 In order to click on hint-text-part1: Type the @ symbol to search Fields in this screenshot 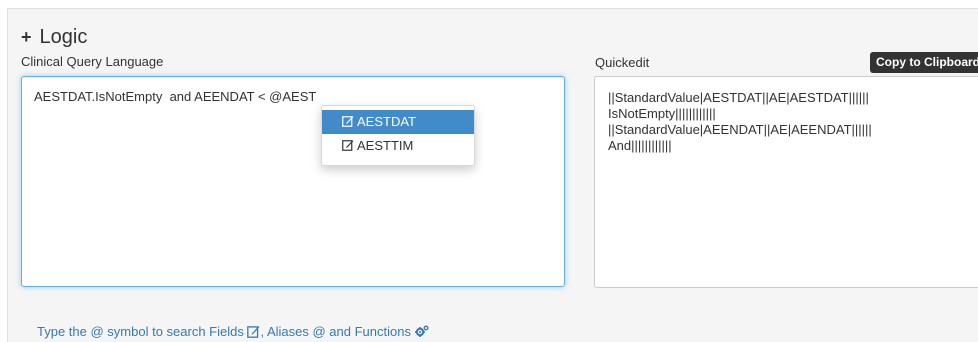, I will do `click(142, 331)`.